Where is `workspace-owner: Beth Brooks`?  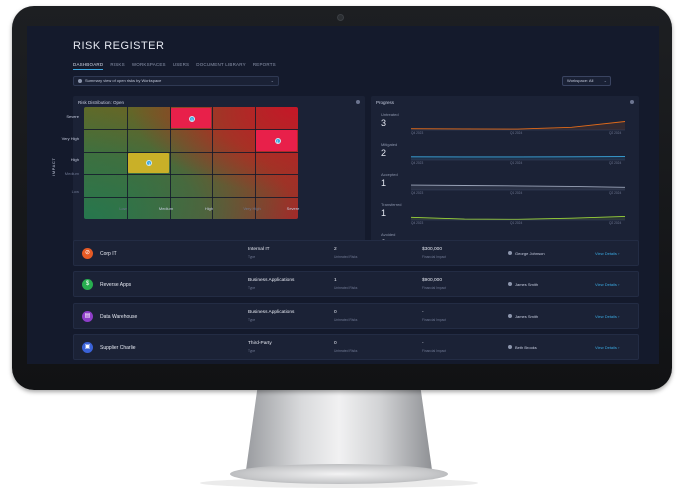
workspace-owner: Beth Brooks is located at coordinates (526, 347).